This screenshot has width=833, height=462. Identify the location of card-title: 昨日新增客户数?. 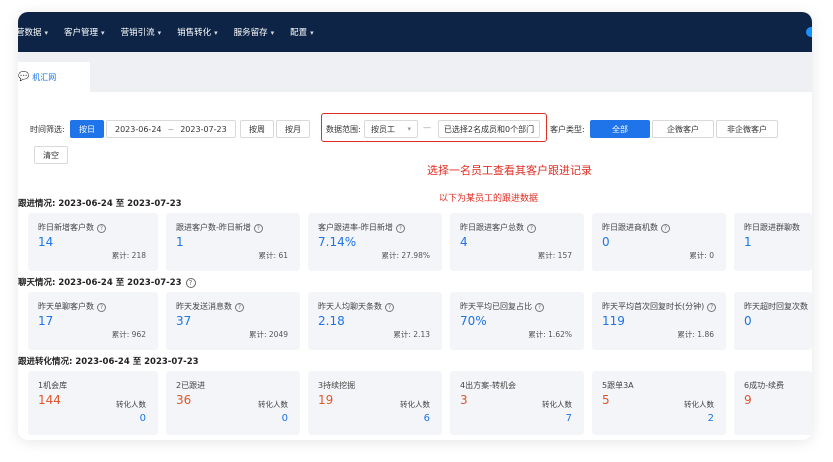
(72, 227).